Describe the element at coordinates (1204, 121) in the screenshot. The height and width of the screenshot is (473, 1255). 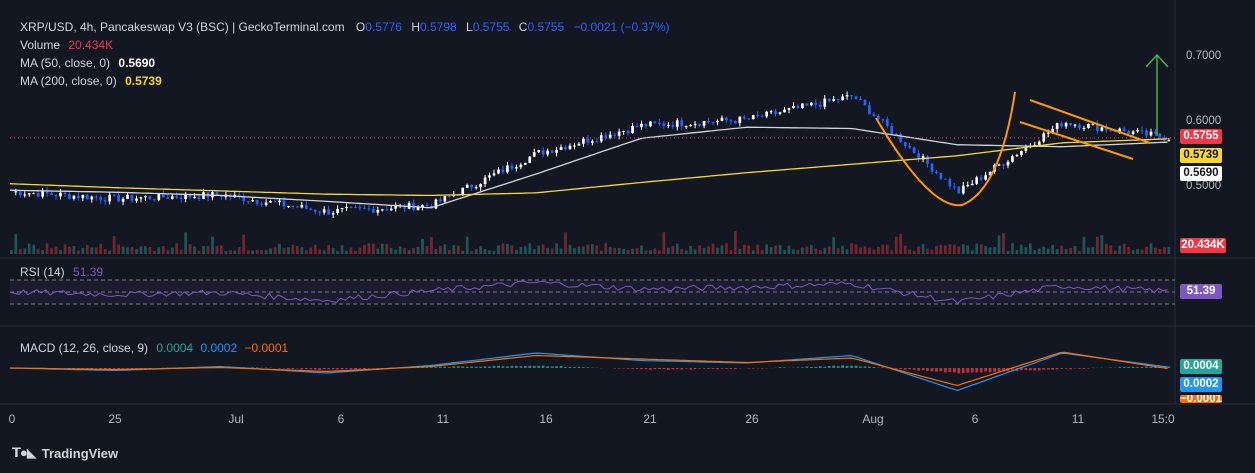
I see `price-tick: 0.6000` at that location.